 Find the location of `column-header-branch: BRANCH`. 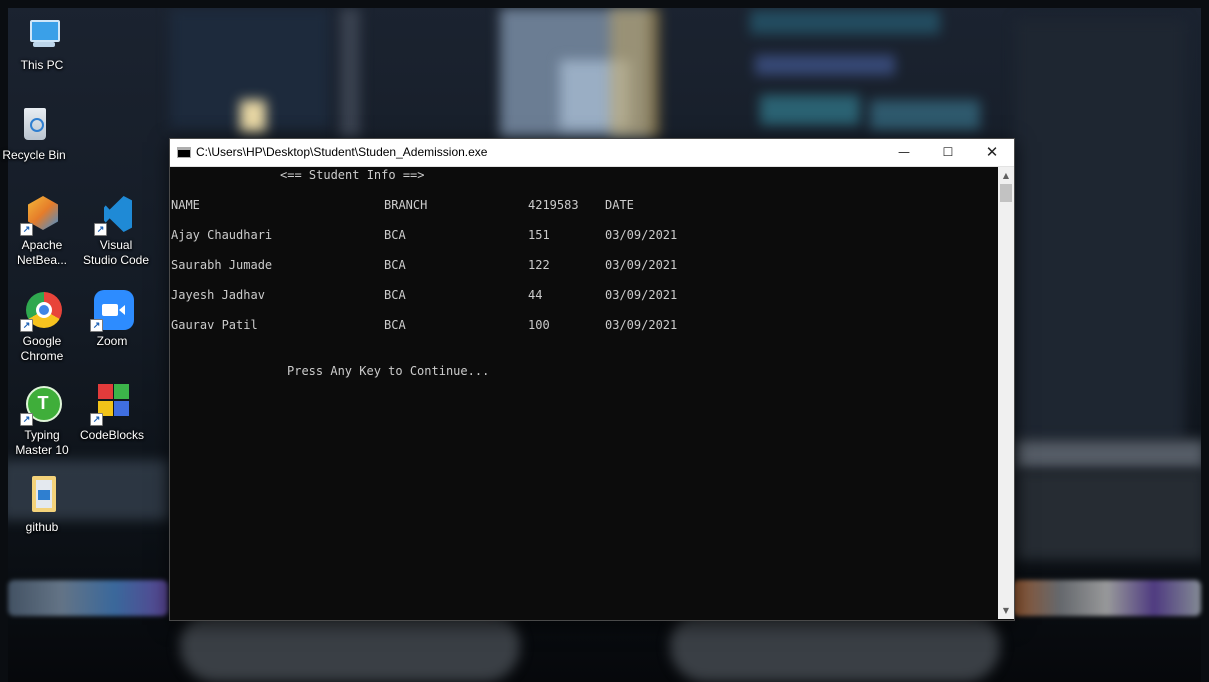

column-header-branch: BRANCH is located at coordinates (406, 205).